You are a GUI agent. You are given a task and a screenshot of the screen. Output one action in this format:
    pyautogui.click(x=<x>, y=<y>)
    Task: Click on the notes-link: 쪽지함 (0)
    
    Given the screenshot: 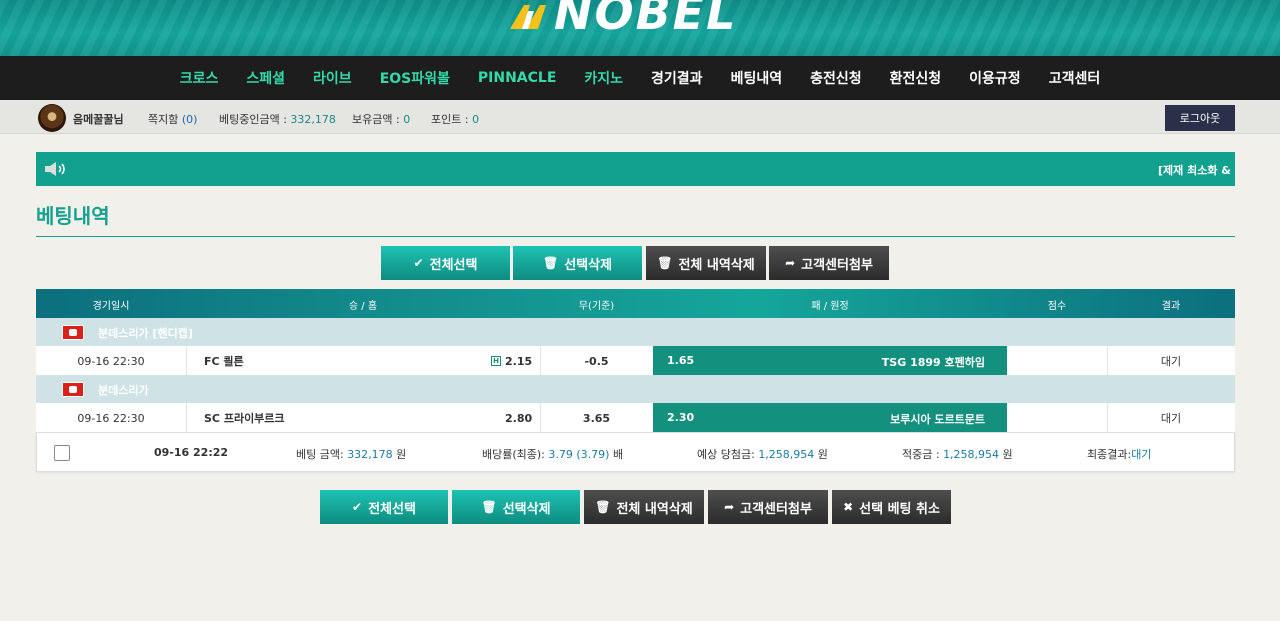 What is the action you would take?
    pyautogui.click(x=172, y=119)
    